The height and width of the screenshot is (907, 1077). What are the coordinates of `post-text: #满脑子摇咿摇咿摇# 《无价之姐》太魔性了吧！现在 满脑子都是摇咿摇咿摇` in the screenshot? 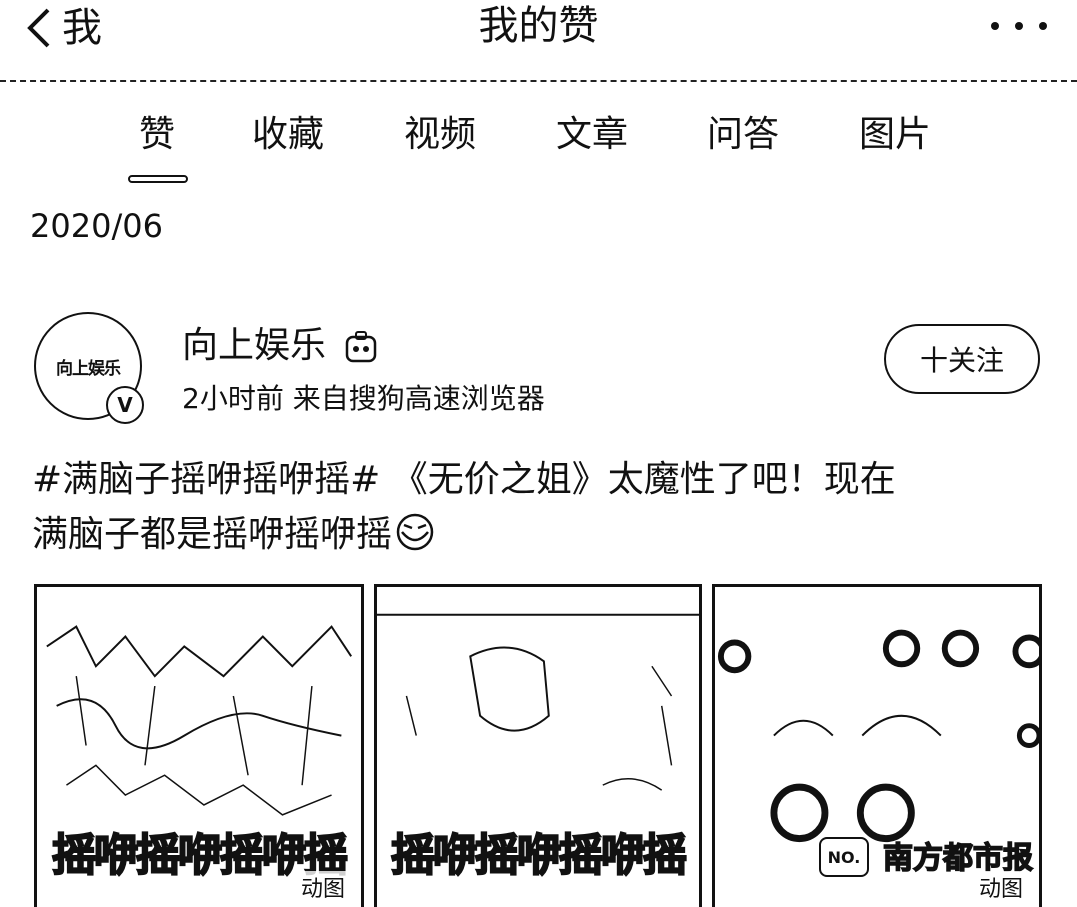 It's located at (537, 507).